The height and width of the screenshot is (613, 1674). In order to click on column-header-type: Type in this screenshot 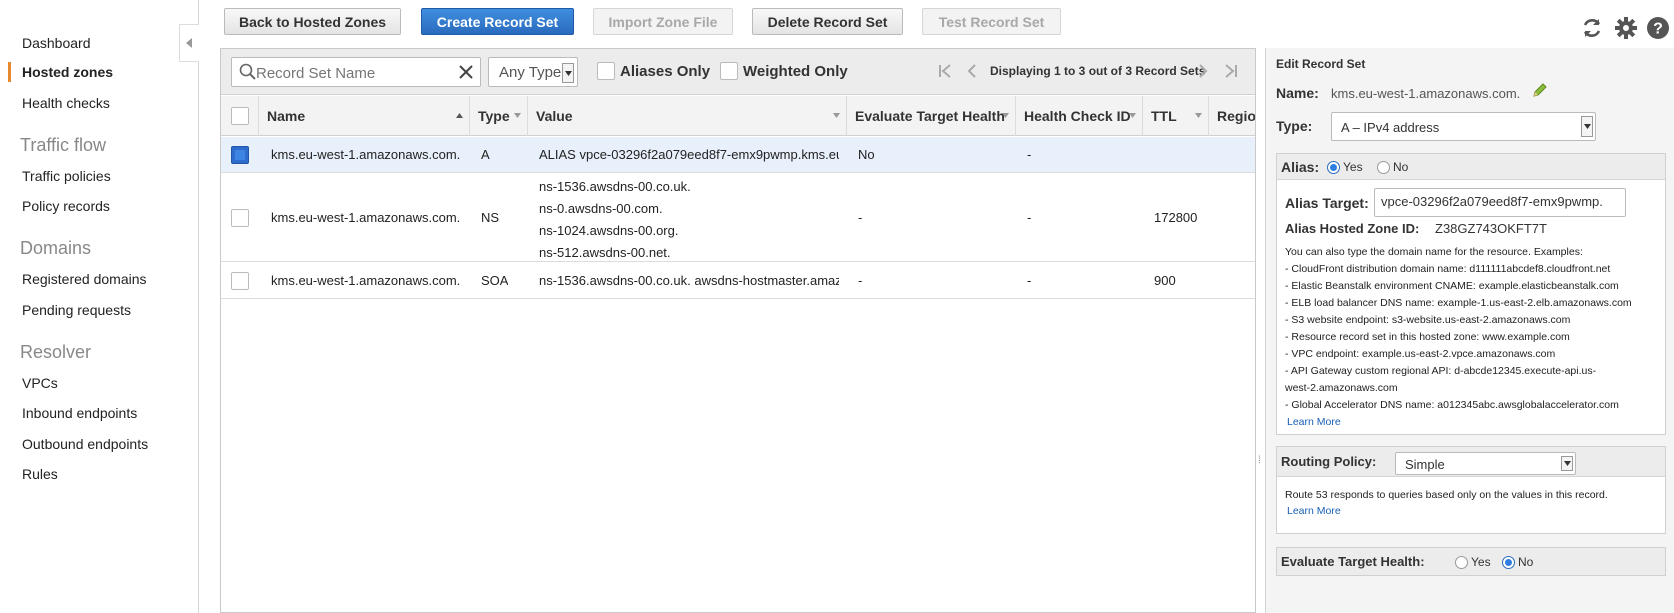, I will do `click(499, 116)`.